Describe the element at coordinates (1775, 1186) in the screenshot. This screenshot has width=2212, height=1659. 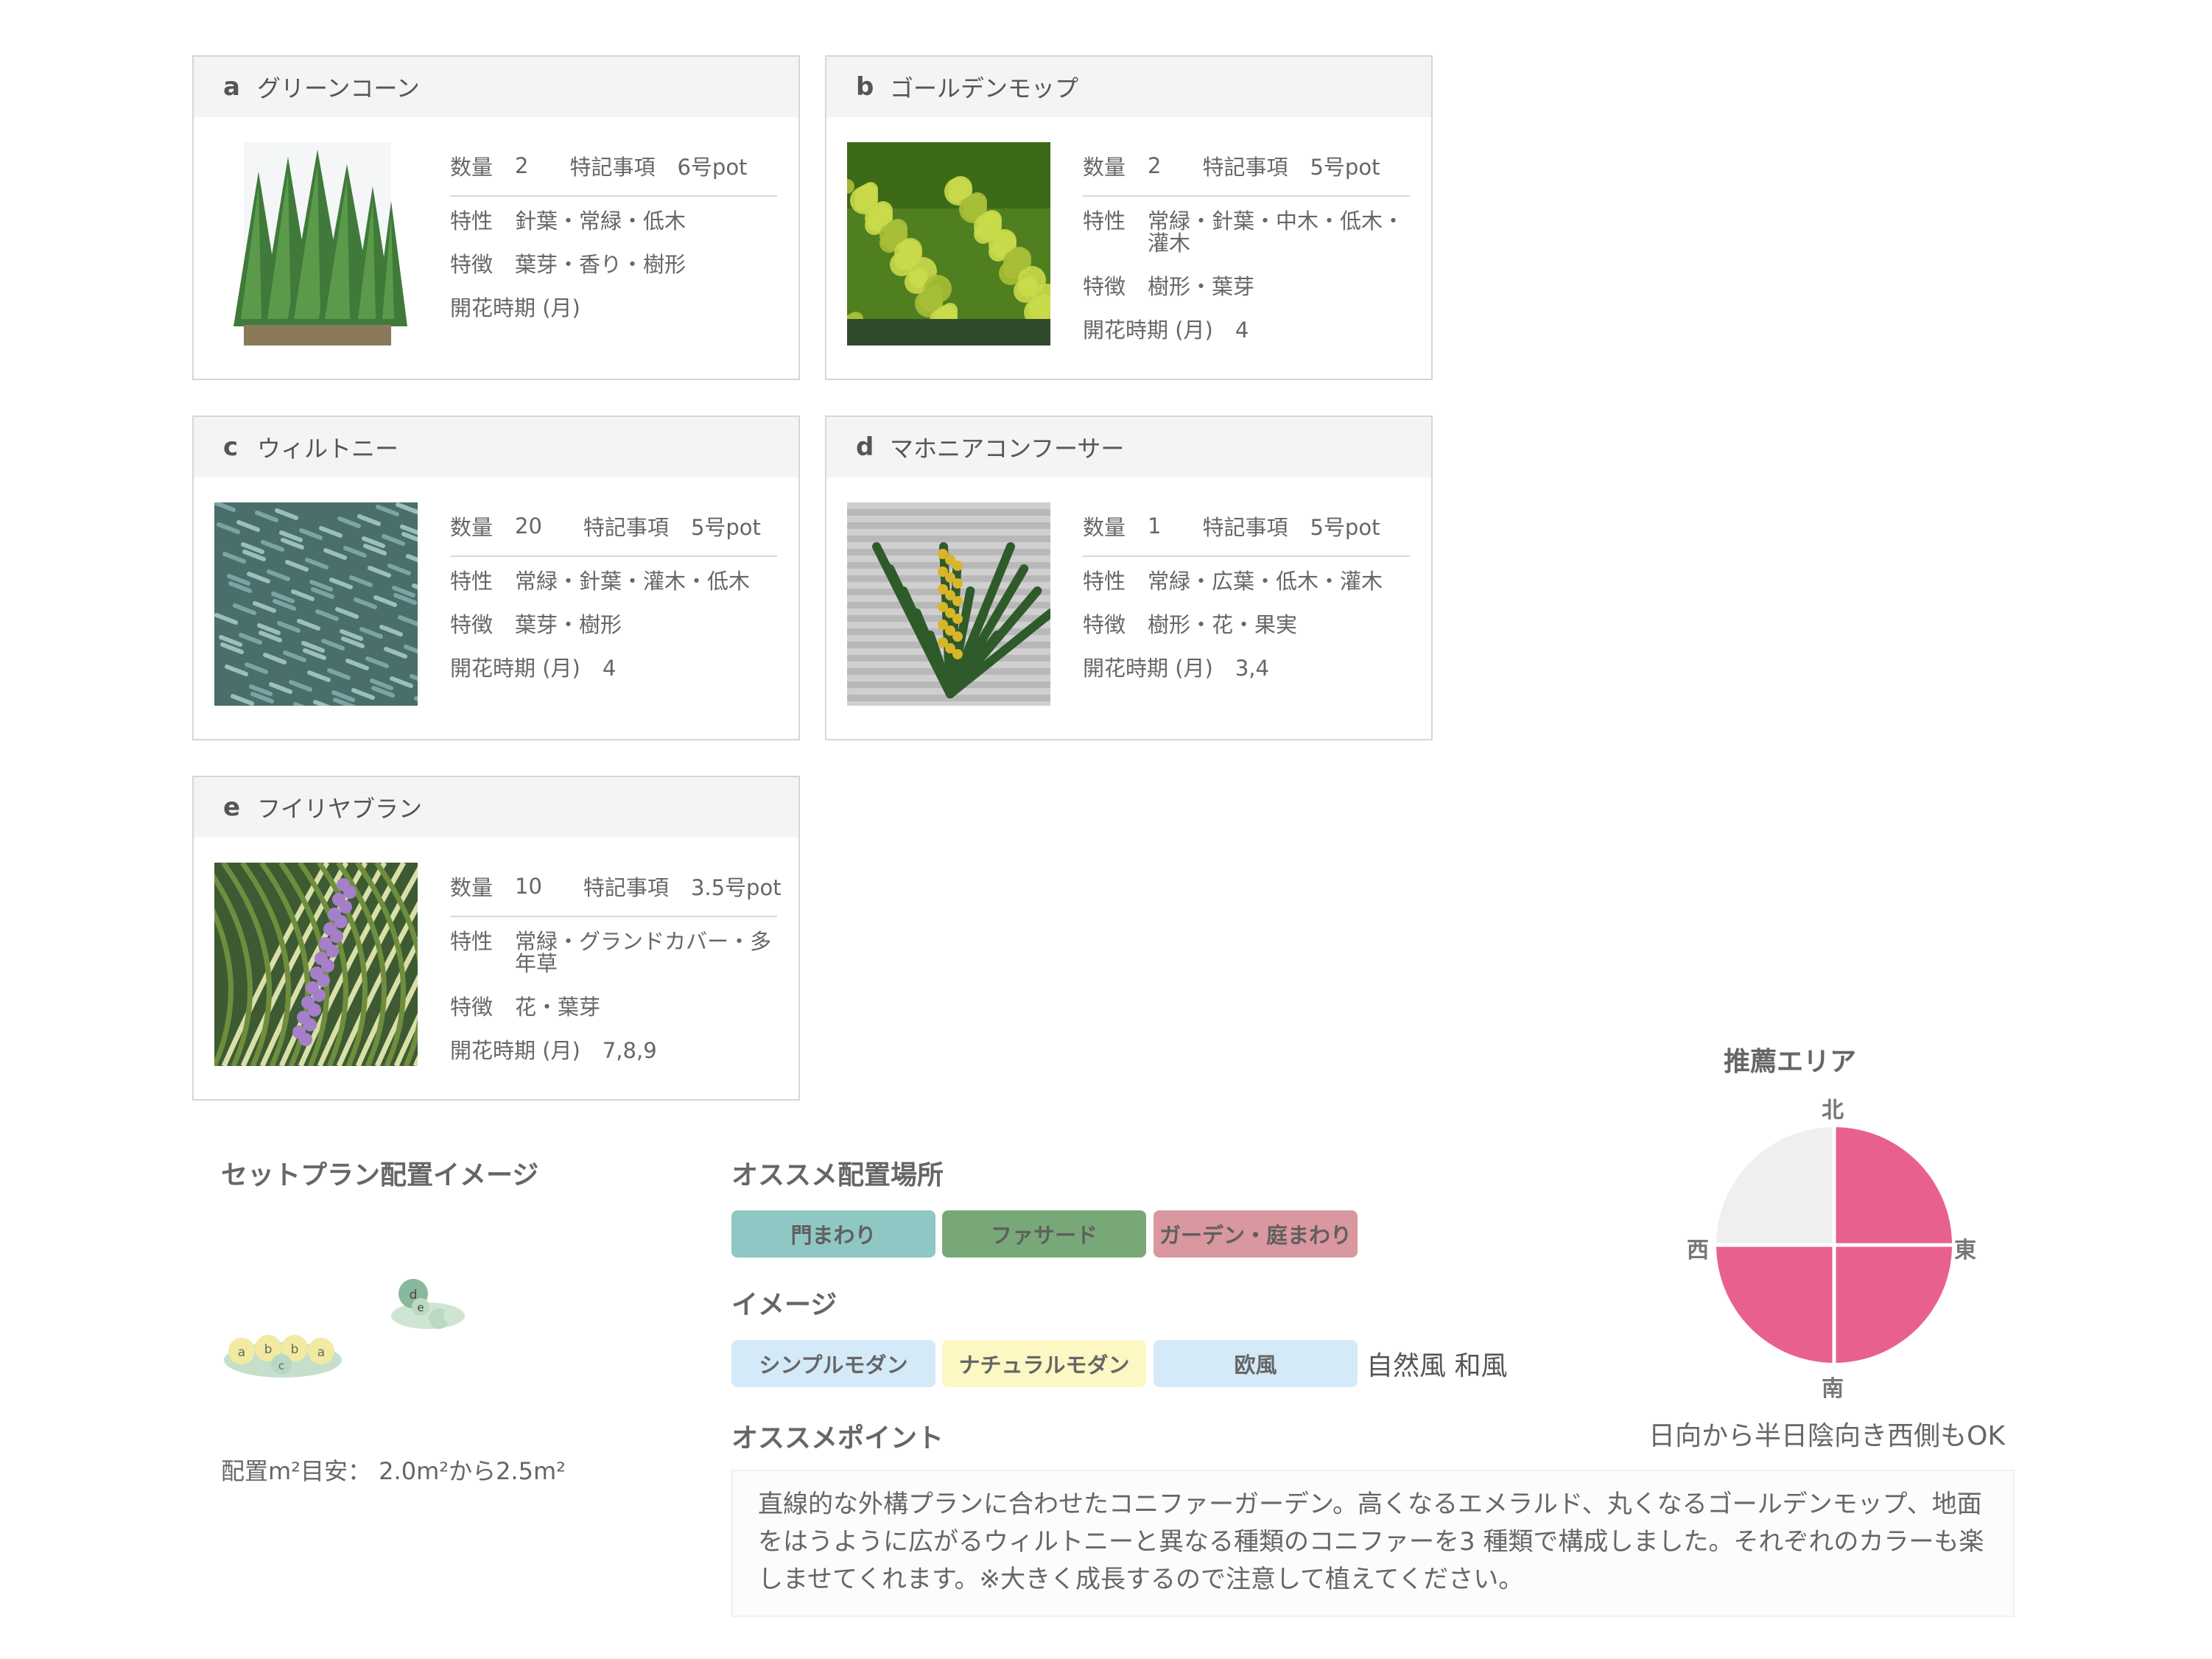
I see `area-quadrant-north-west` at that location.